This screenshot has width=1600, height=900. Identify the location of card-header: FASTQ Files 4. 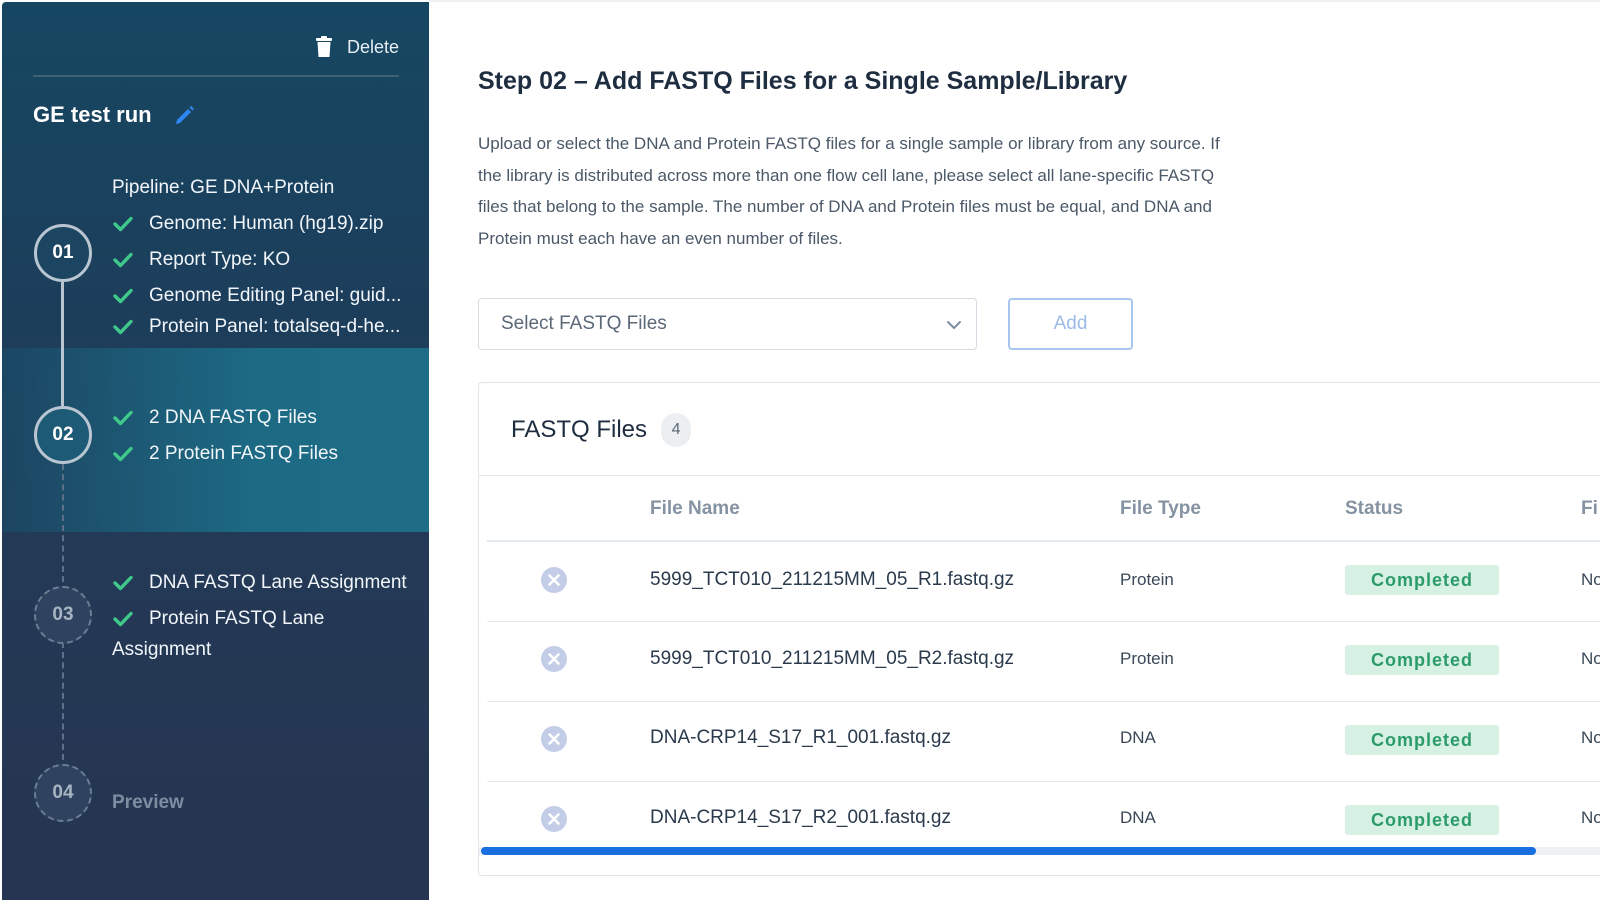
(601, 430).